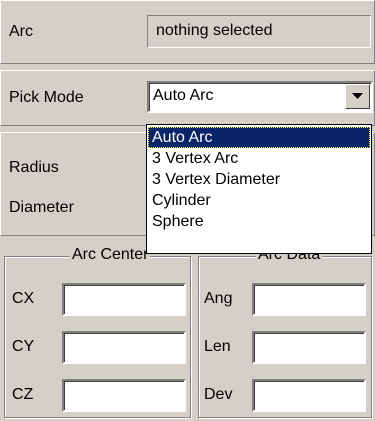 This screenshot has height=421, width=375. I want to click on arc-status-text: nothing selected, so click(214, 30).